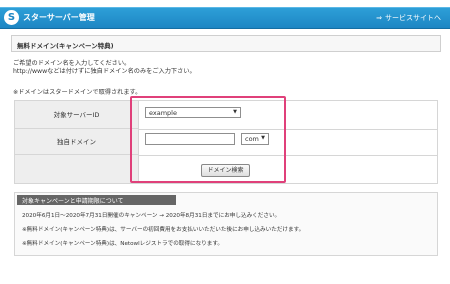 This screenshot has height=284, width=450. Describe the element at coordinates (77, 115) in the screenshot. I see `server-id-label: 対象サーバーID` at that location.